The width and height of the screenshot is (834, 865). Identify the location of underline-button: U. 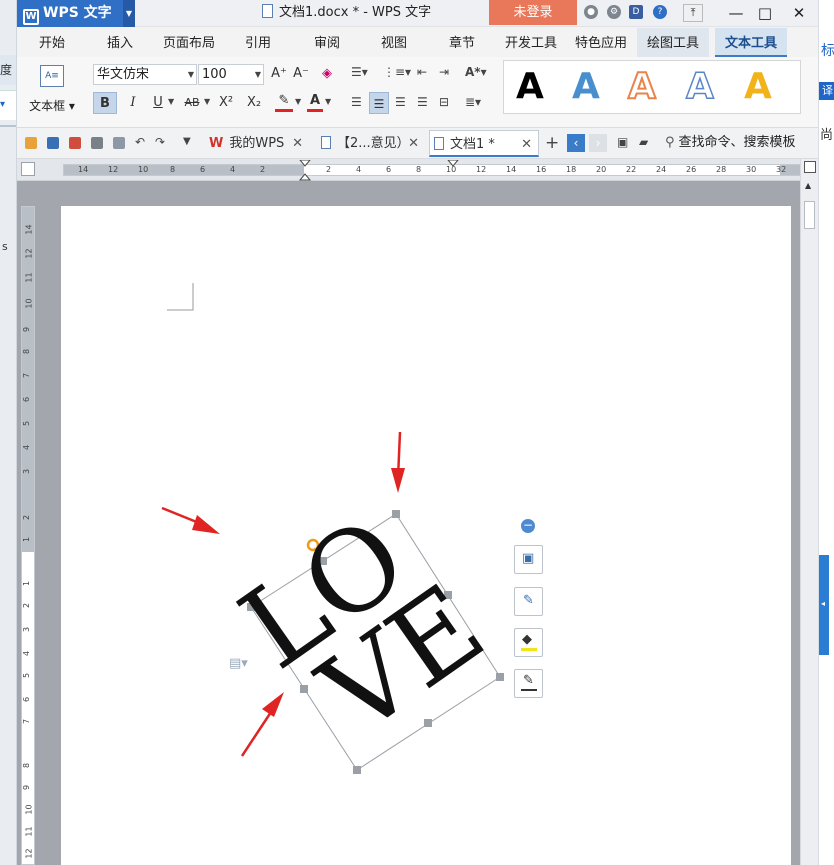
(158, 103).